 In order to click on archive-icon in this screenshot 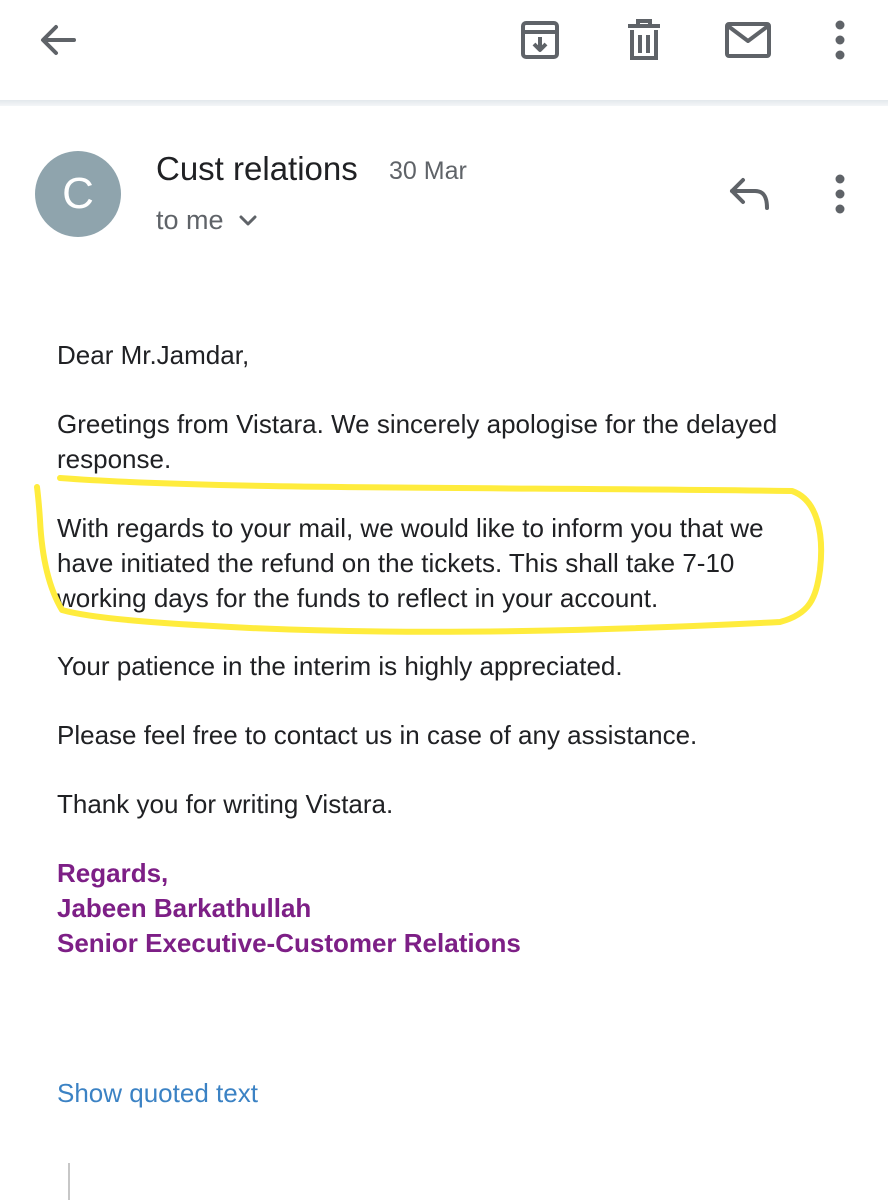, I will do `click(540, 40)`.